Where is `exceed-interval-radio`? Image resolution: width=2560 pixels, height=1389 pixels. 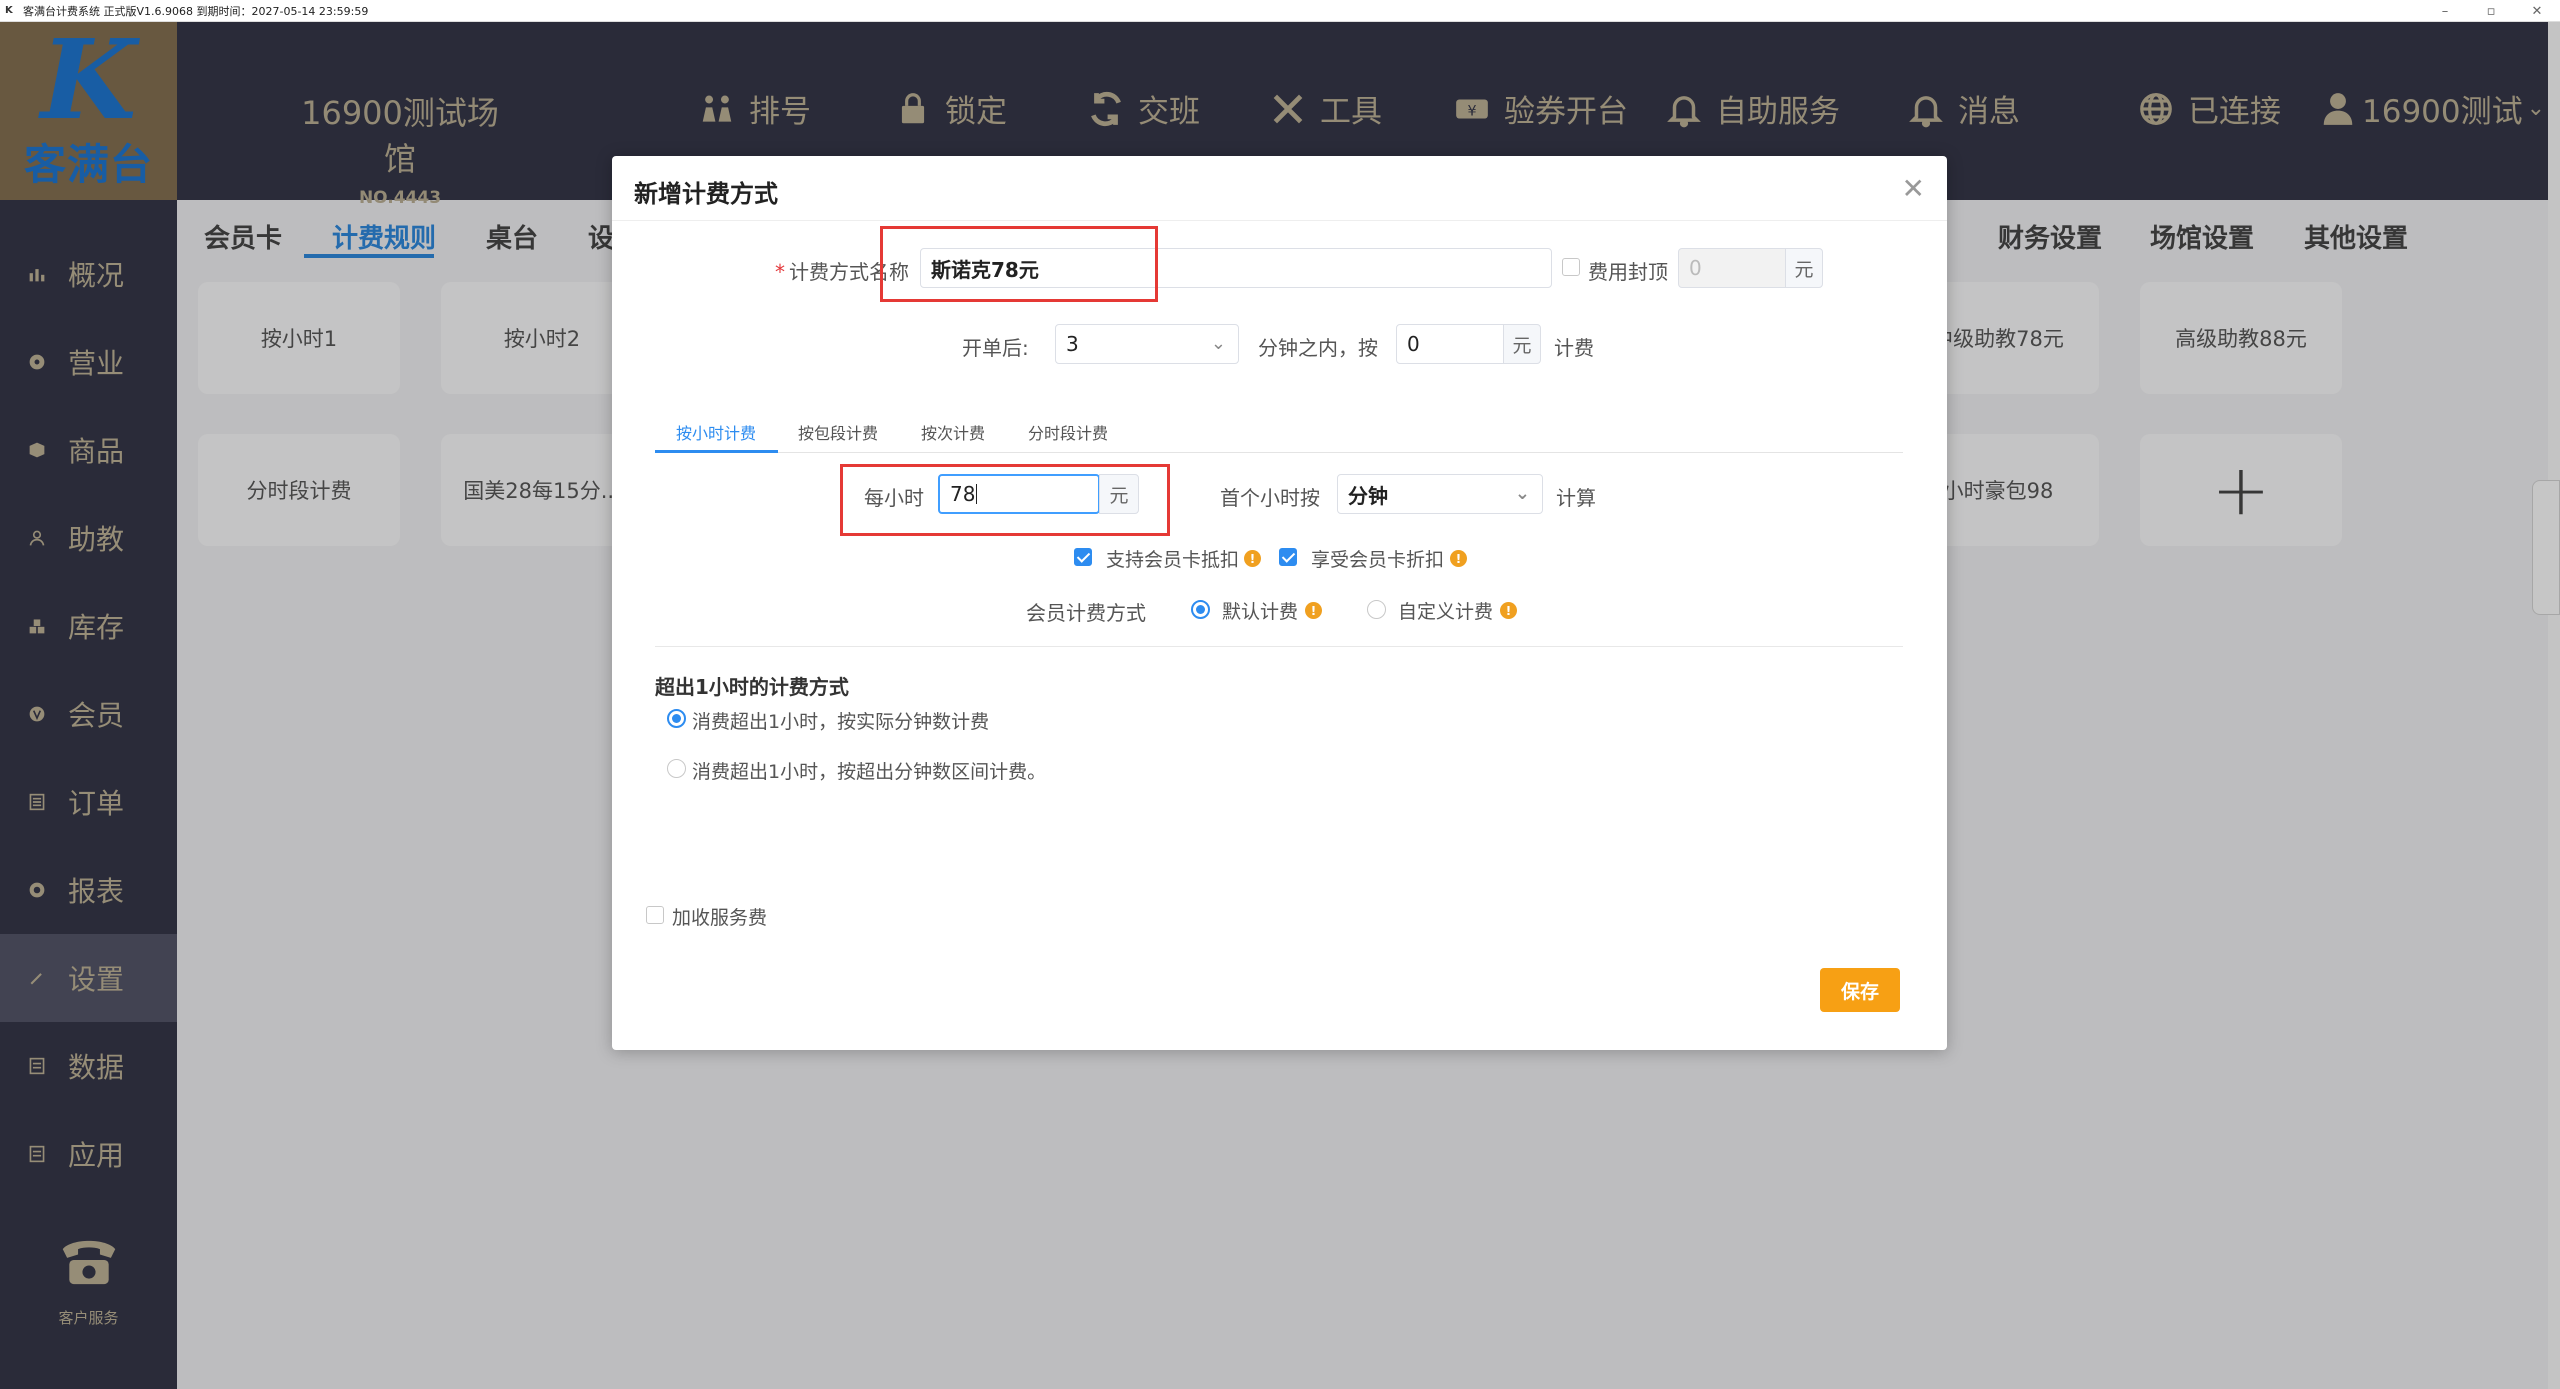 exceed-interval-radio is located at coordinates (676, 768).